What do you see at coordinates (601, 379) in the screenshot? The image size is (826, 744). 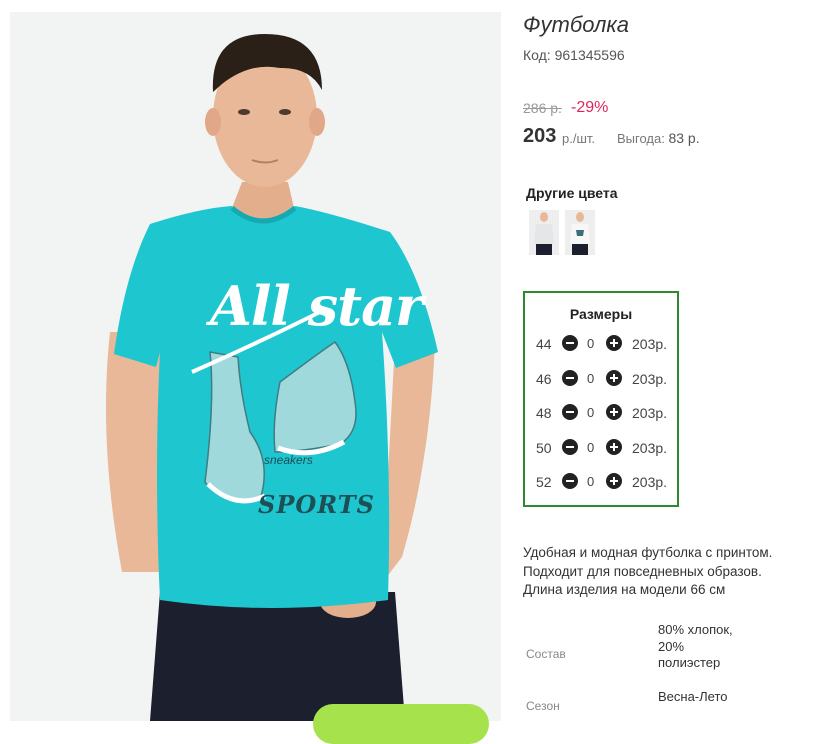 I see `size-row: 46 0 203р.` at bounding box center [601, 379].